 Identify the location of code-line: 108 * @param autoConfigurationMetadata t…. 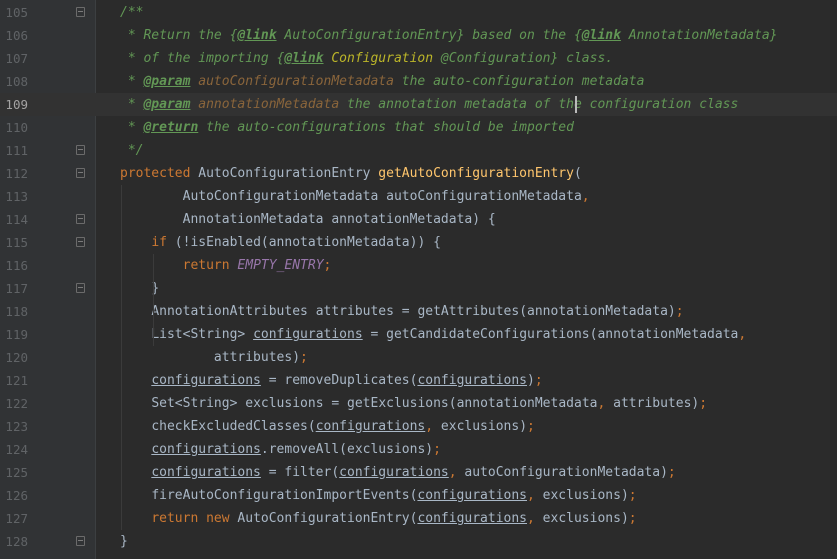
(418, 81).